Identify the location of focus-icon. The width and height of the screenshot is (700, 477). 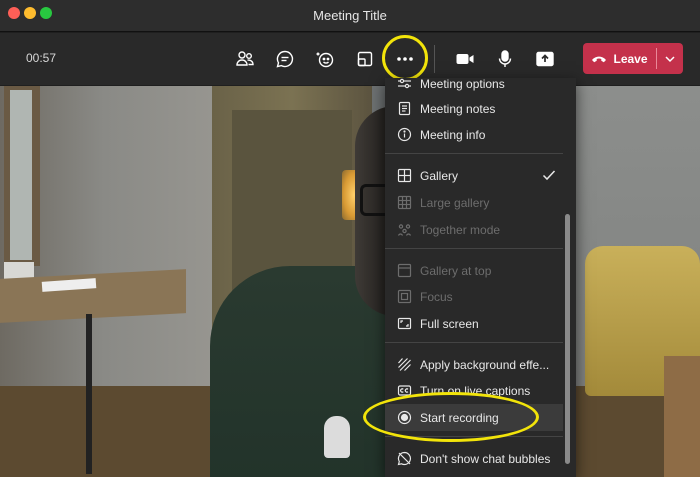
(404, 296).